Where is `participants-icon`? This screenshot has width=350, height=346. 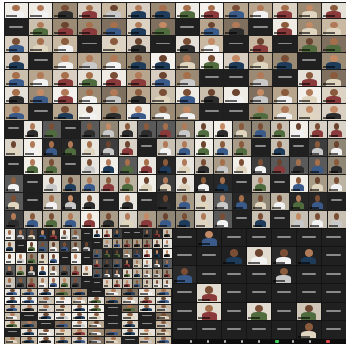
participants-icon is located at coordinates (242, 341).